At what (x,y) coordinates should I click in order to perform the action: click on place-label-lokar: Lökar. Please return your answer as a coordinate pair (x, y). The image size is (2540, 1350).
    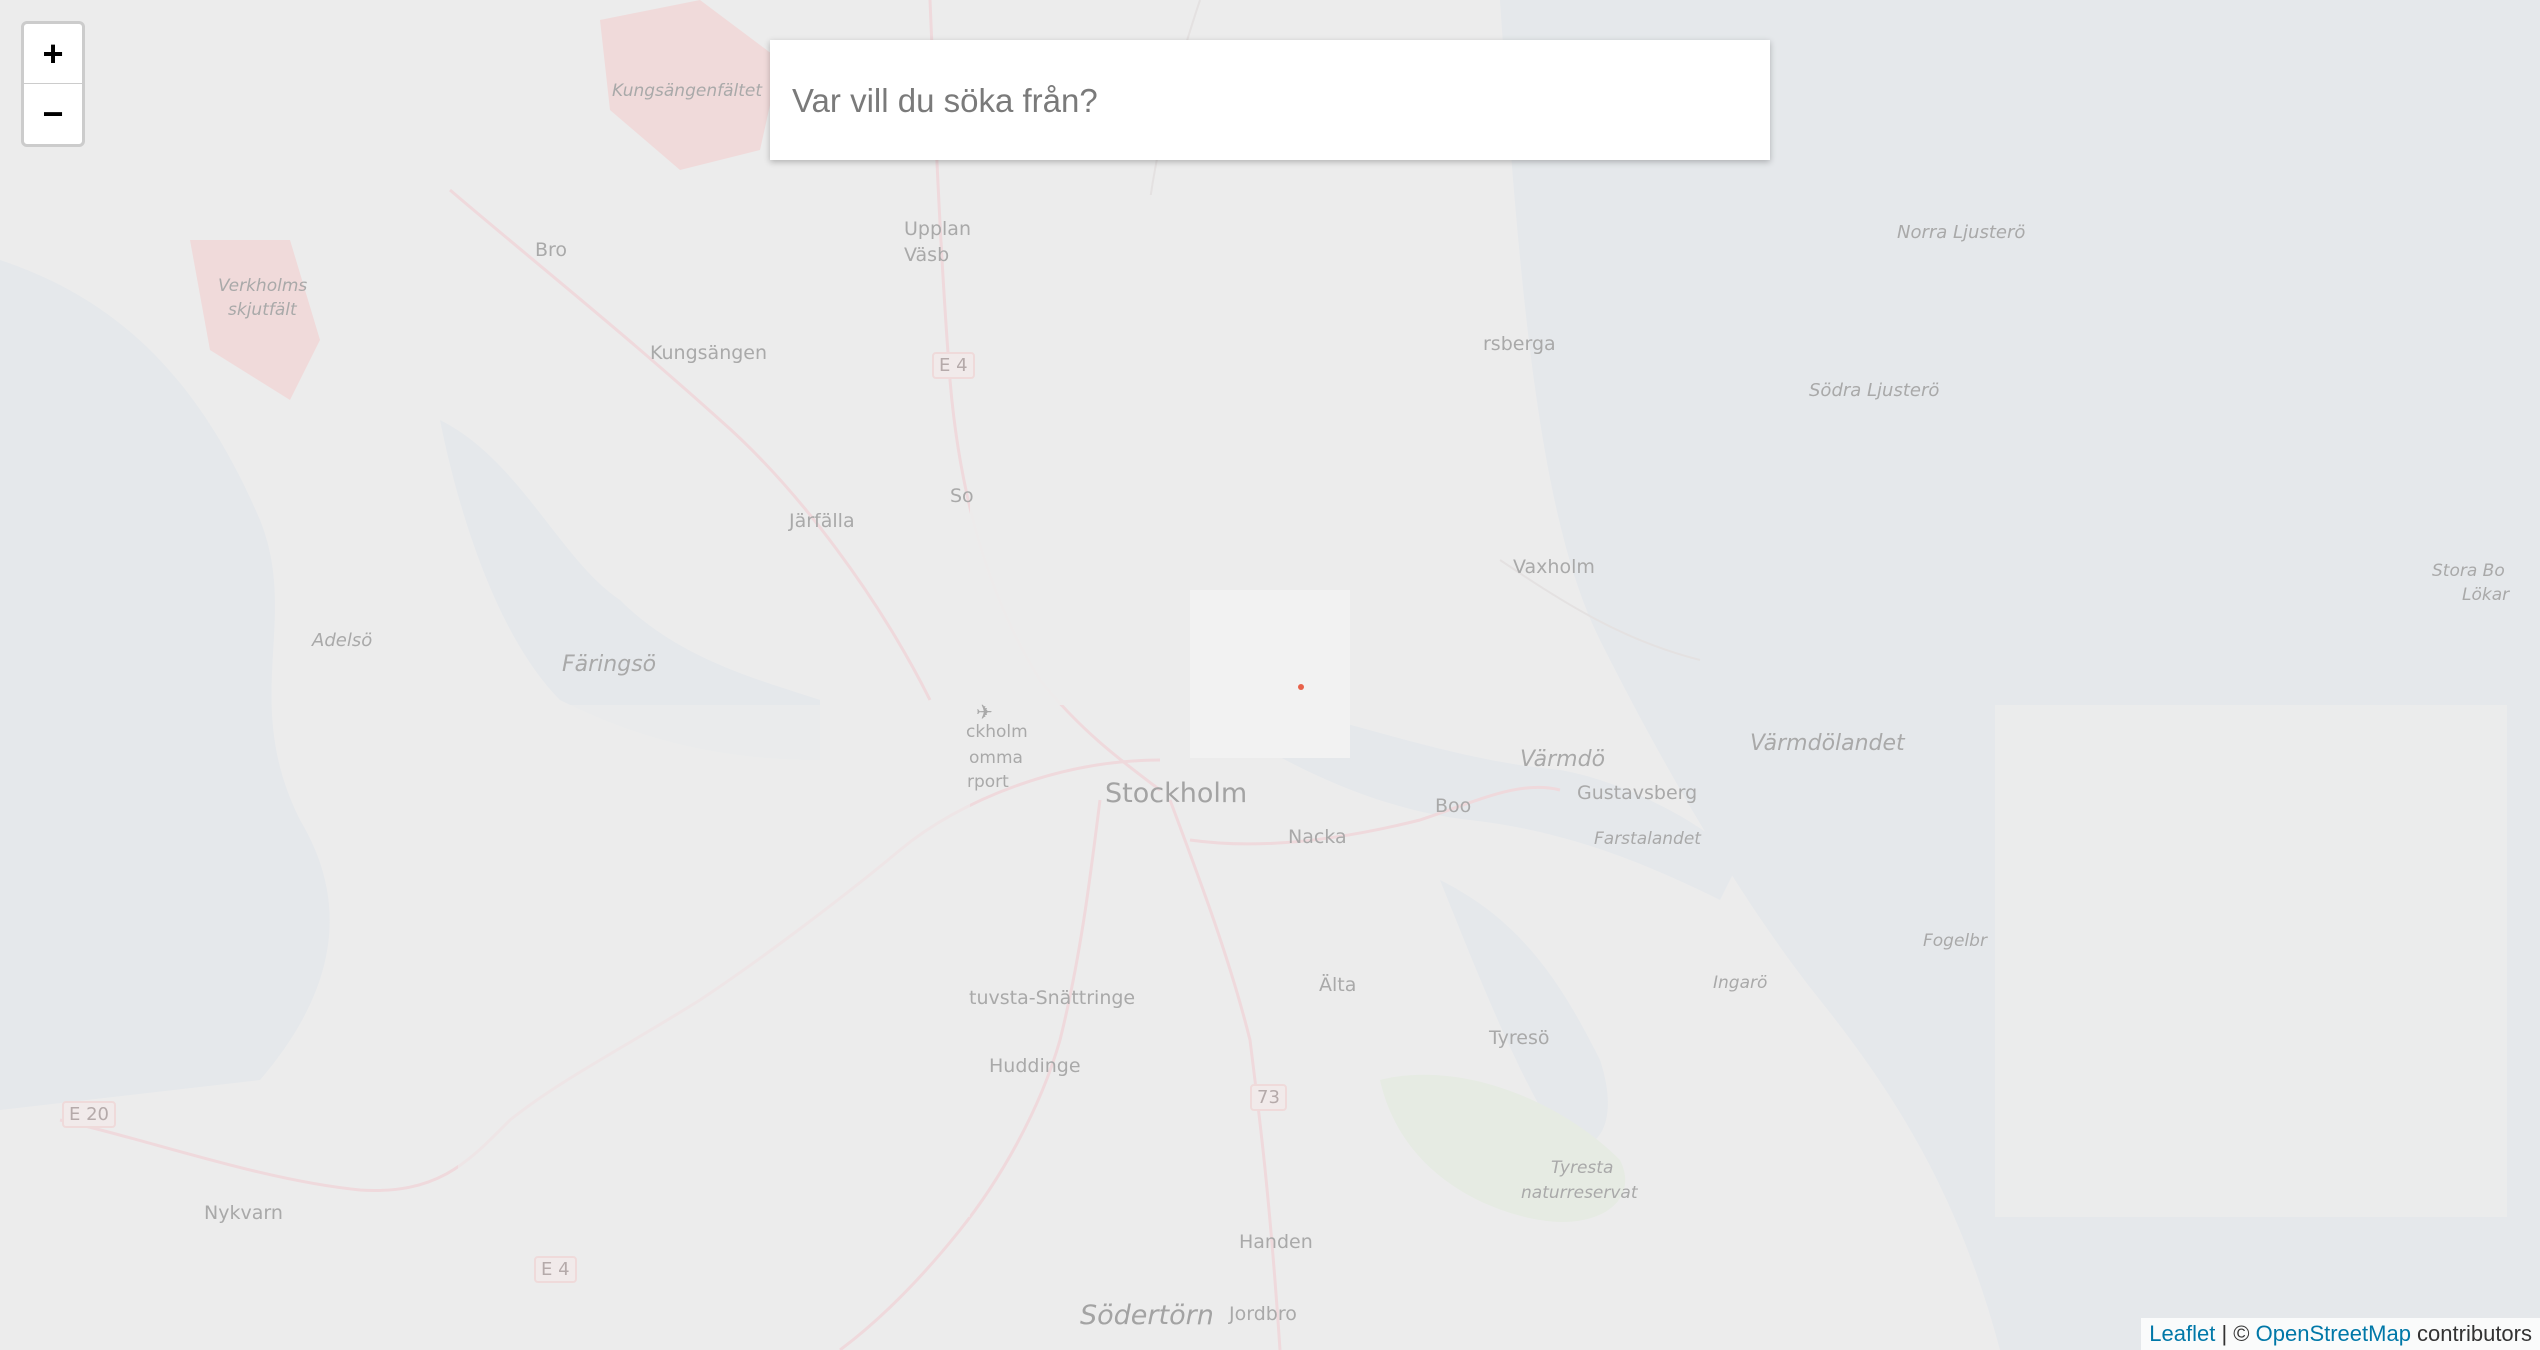
    Looking at the image, I should click on (2486, 595).